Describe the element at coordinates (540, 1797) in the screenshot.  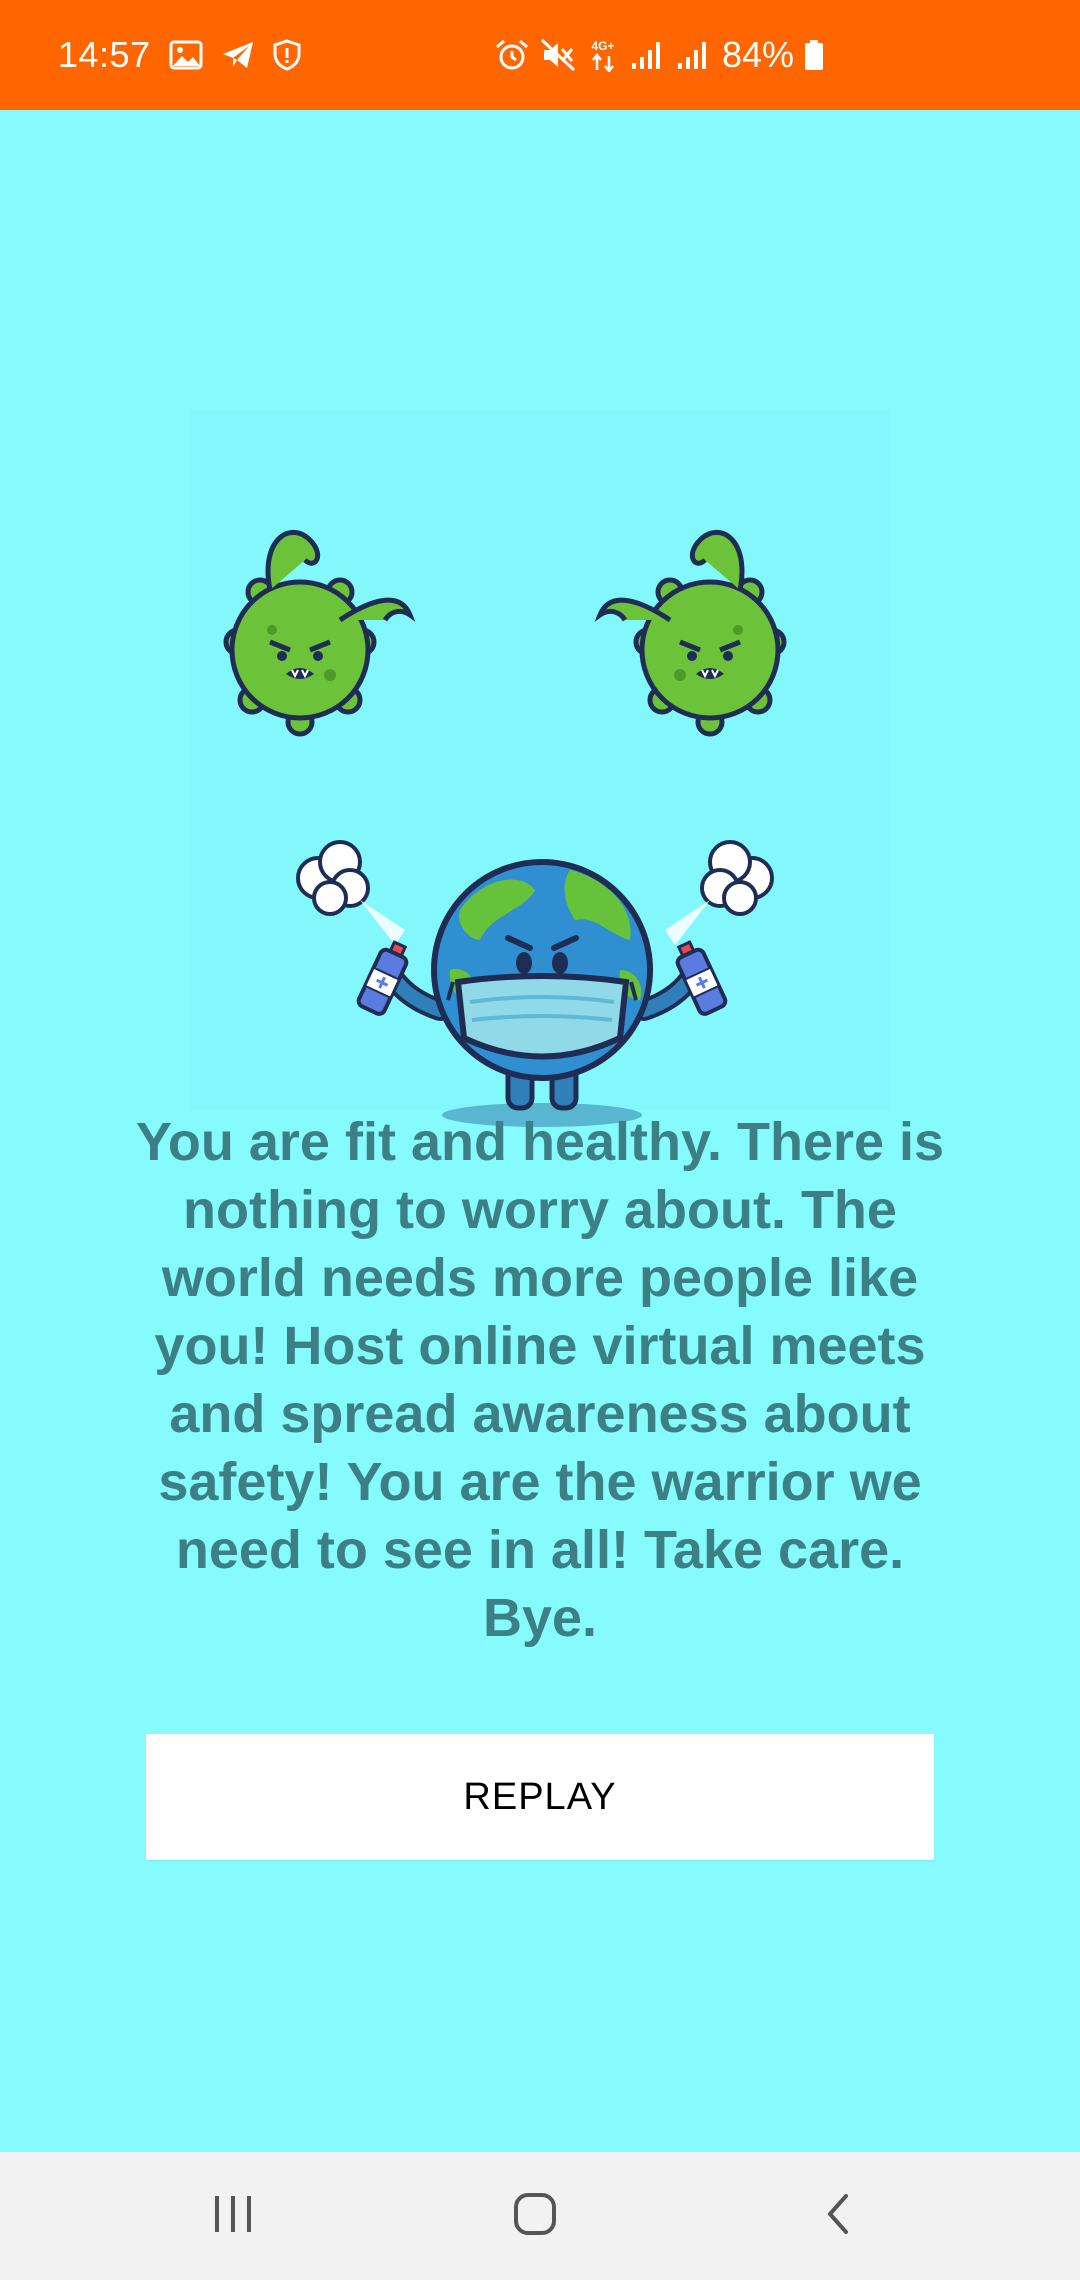
I see `replay-button: REPLAY` at that location.